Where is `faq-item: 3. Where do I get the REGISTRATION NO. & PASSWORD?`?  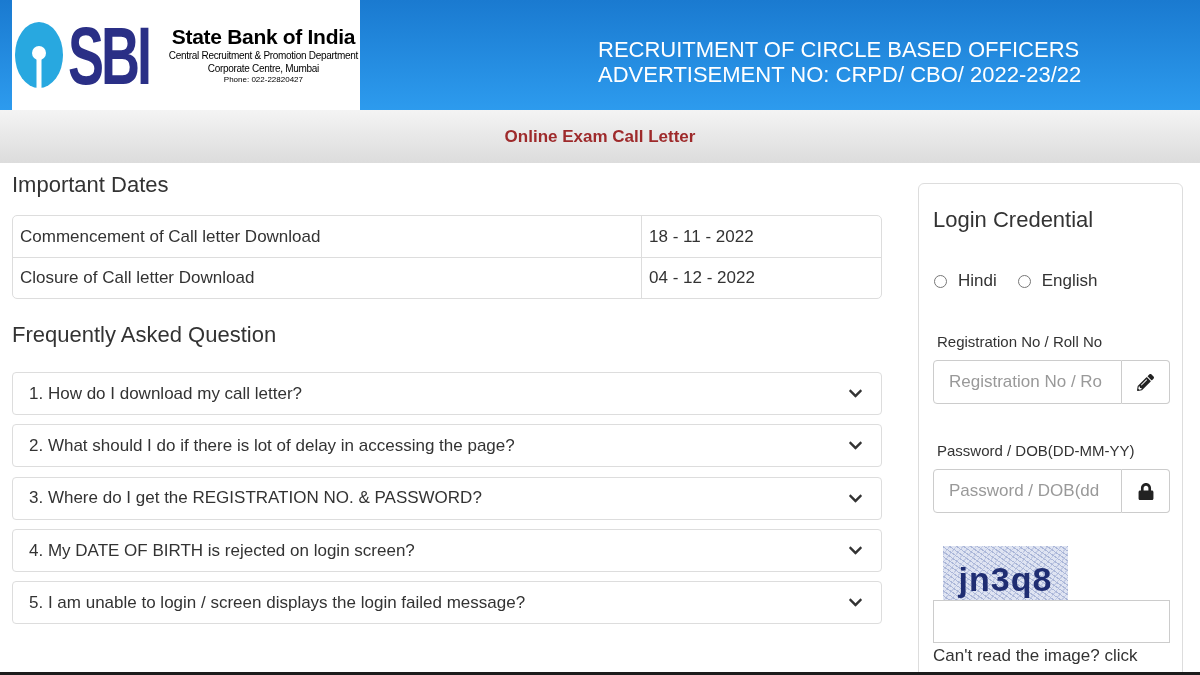 faq-item: 3. Where do I get the REGISTRATION NO. & PASSWORD? is located at coordinates (447, 498).